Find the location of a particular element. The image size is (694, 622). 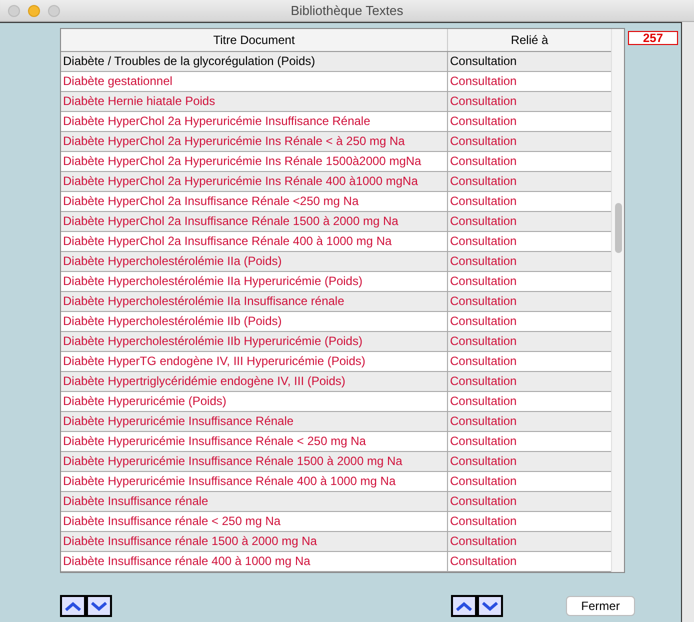

table-cell: Diabète / Troubles de la glycorégulation (Poids) is located at coordinates (254, 61).